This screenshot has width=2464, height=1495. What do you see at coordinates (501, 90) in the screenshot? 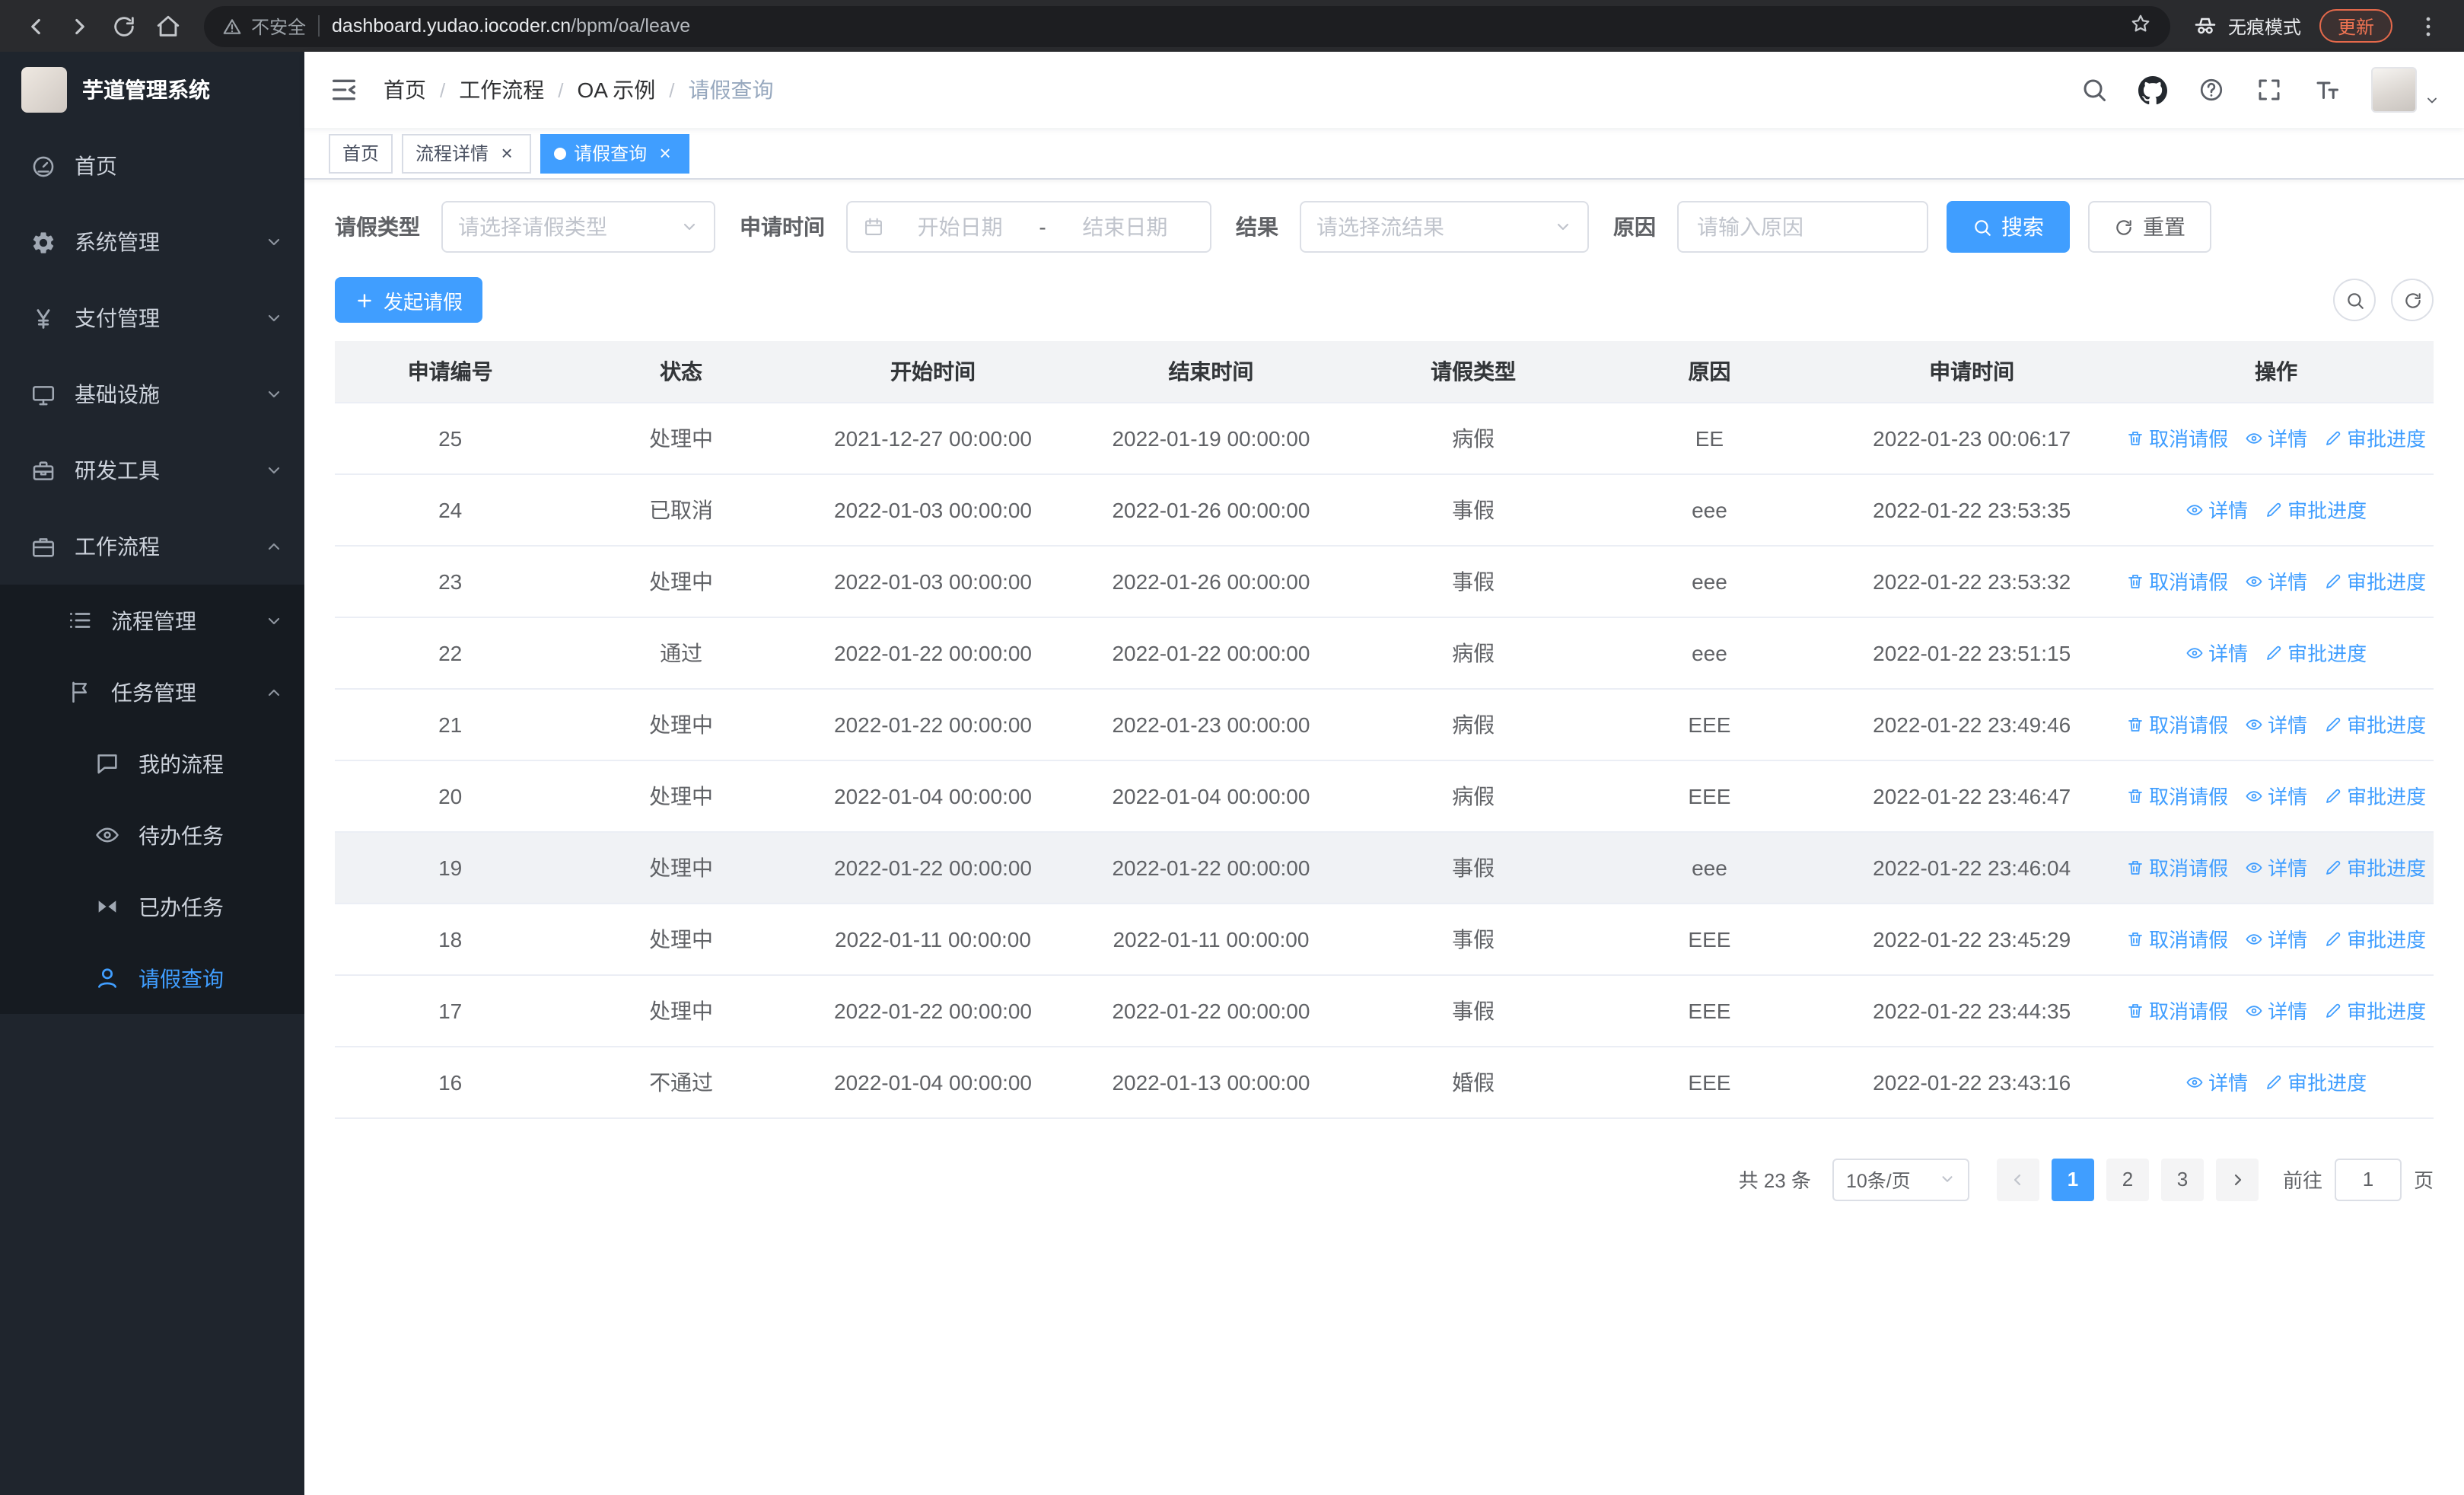
I see `breadcrumb-item-workflow: 工作流程` at bounding box center [501, 90].